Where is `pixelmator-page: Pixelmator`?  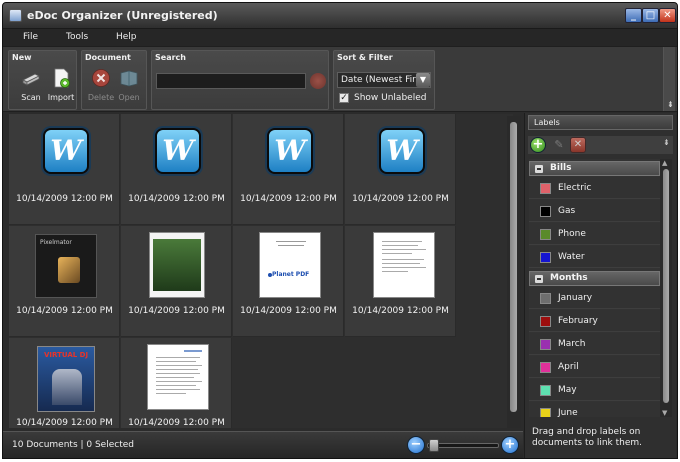
pixelmator-page: Pixelmator is located at coordinates (66, 266).